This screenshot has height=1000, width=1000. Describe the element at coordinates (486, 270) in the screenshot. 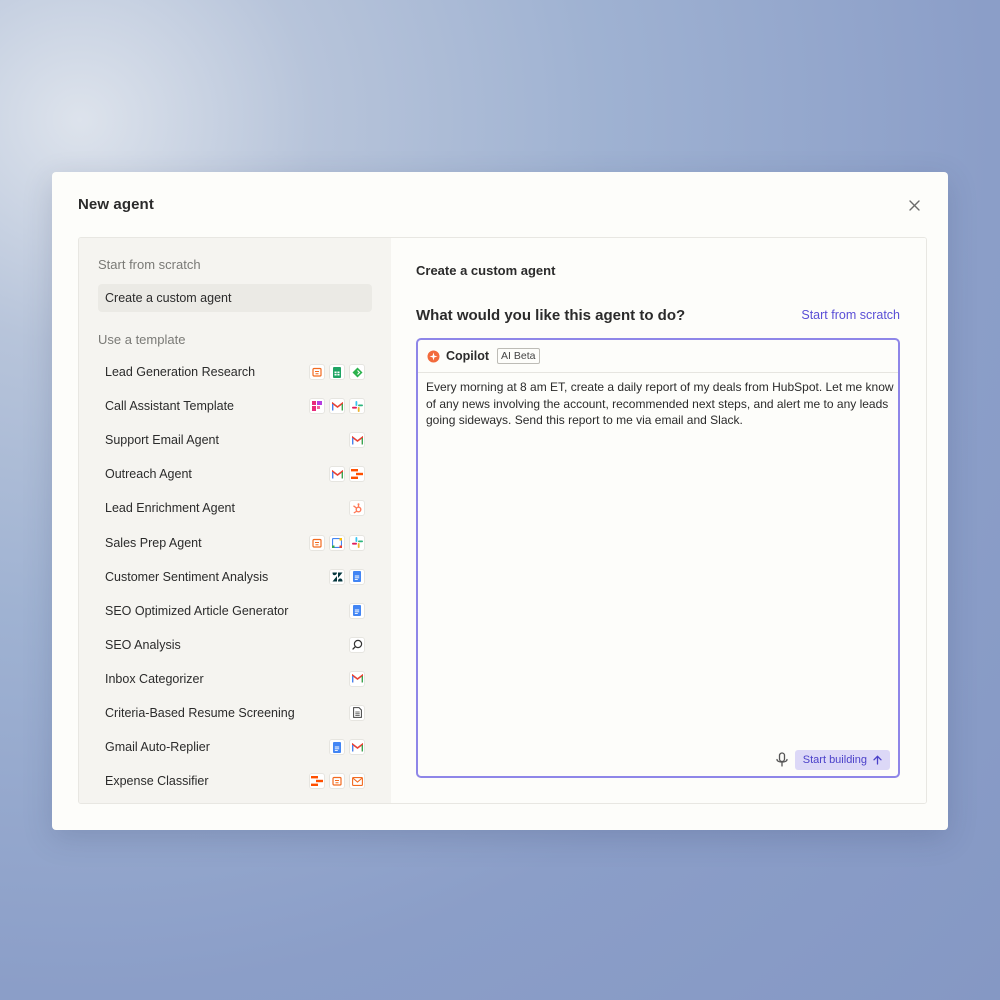

I see `main-title: Create a custom agent` at that location.